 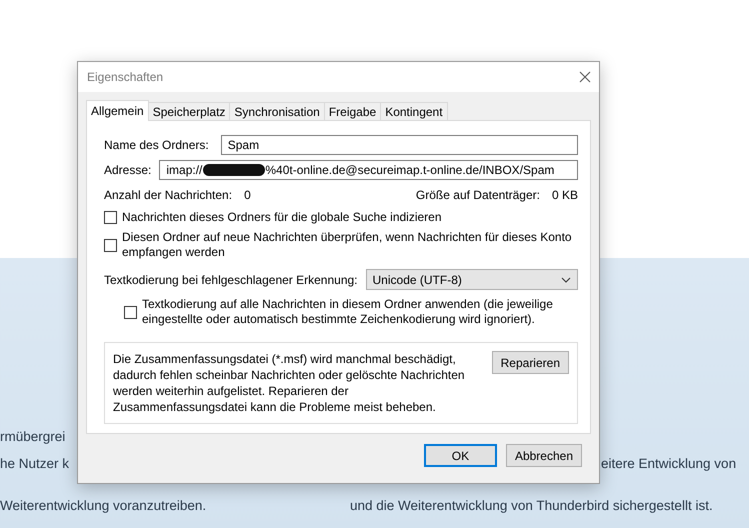 What do you see at coordinates (353, 111) in the screenshot?
I see `tab: Freigabe` at bounding box center [353, 111].